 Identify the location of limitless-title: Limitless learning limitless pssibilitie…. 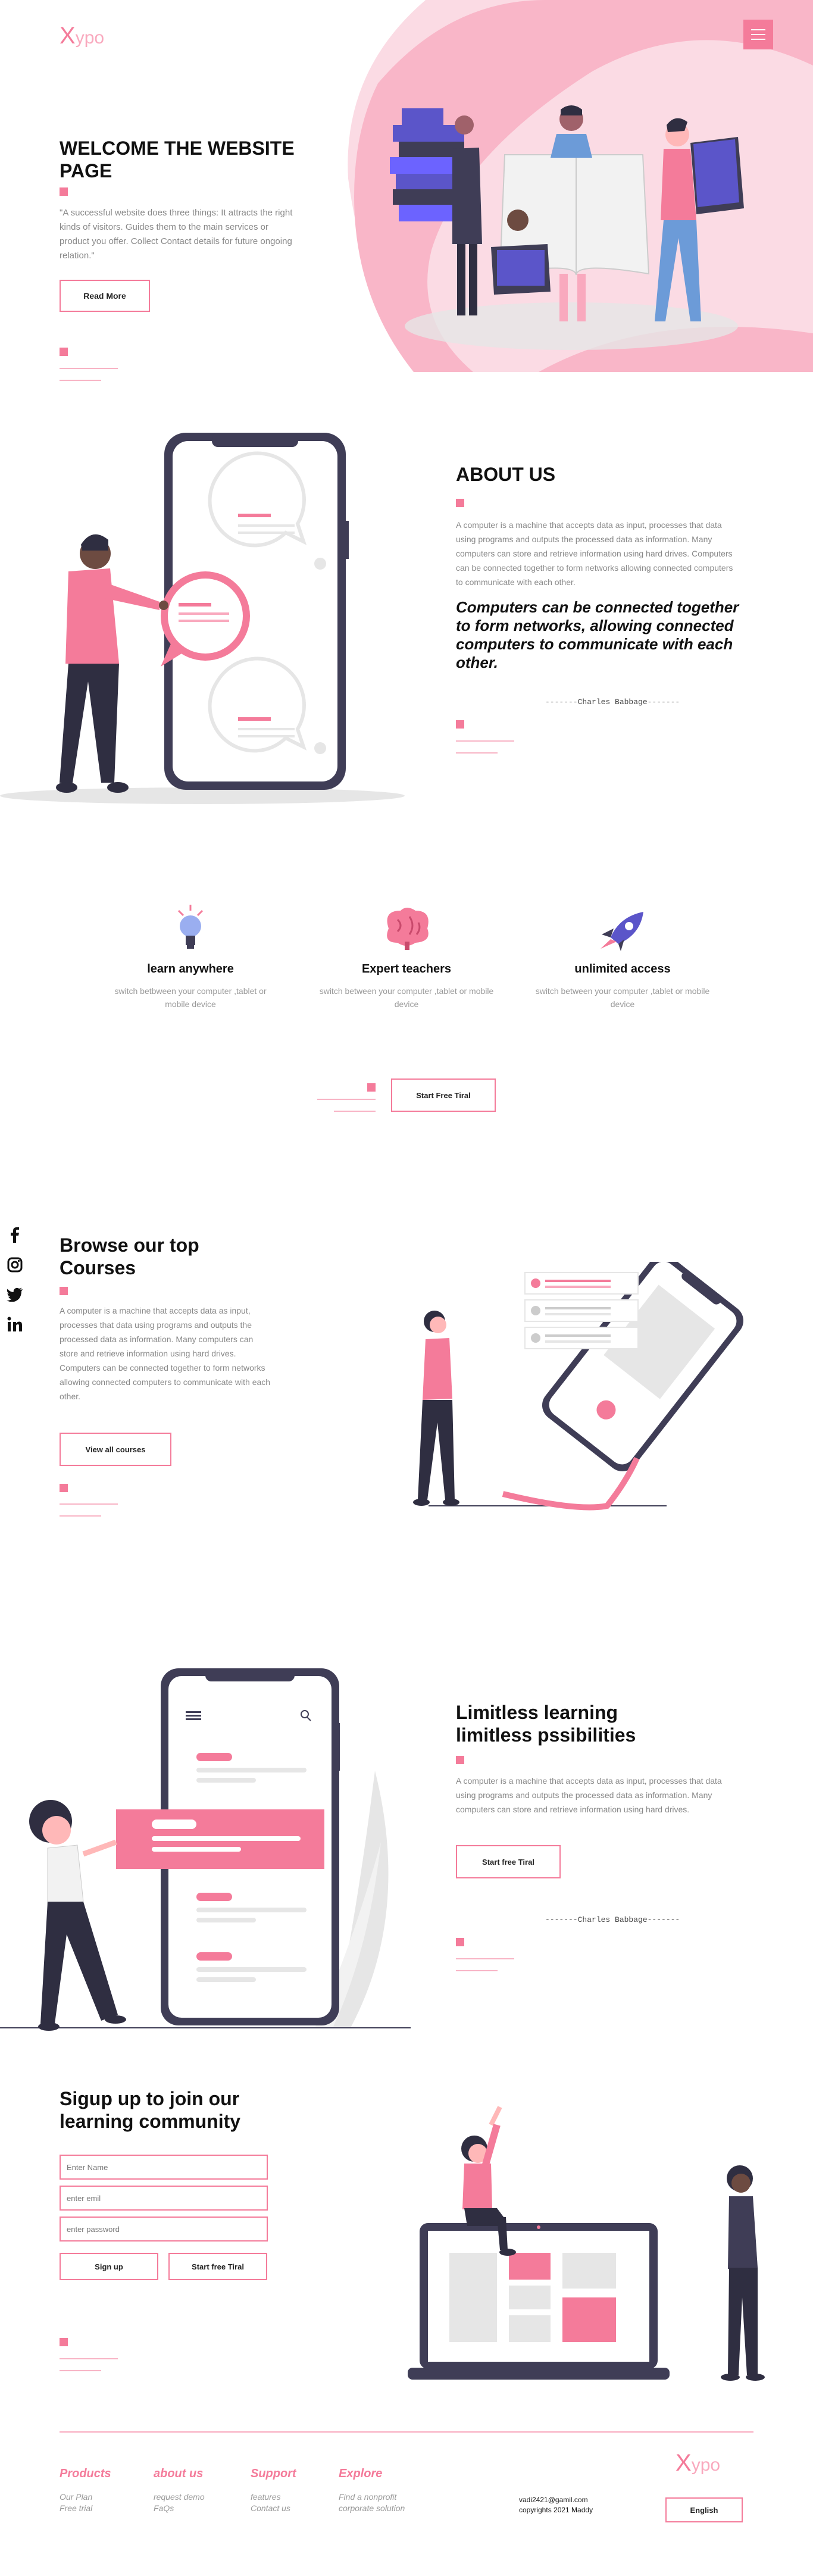
(546, 1724).